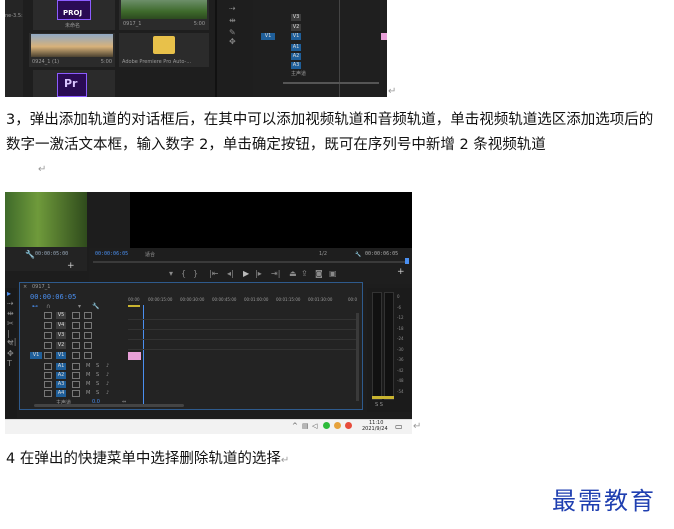  What do you see at coordinates (293, 274) in the screenshot?
I see `lift-icon: ⏏` at bounding box center [293, 274].